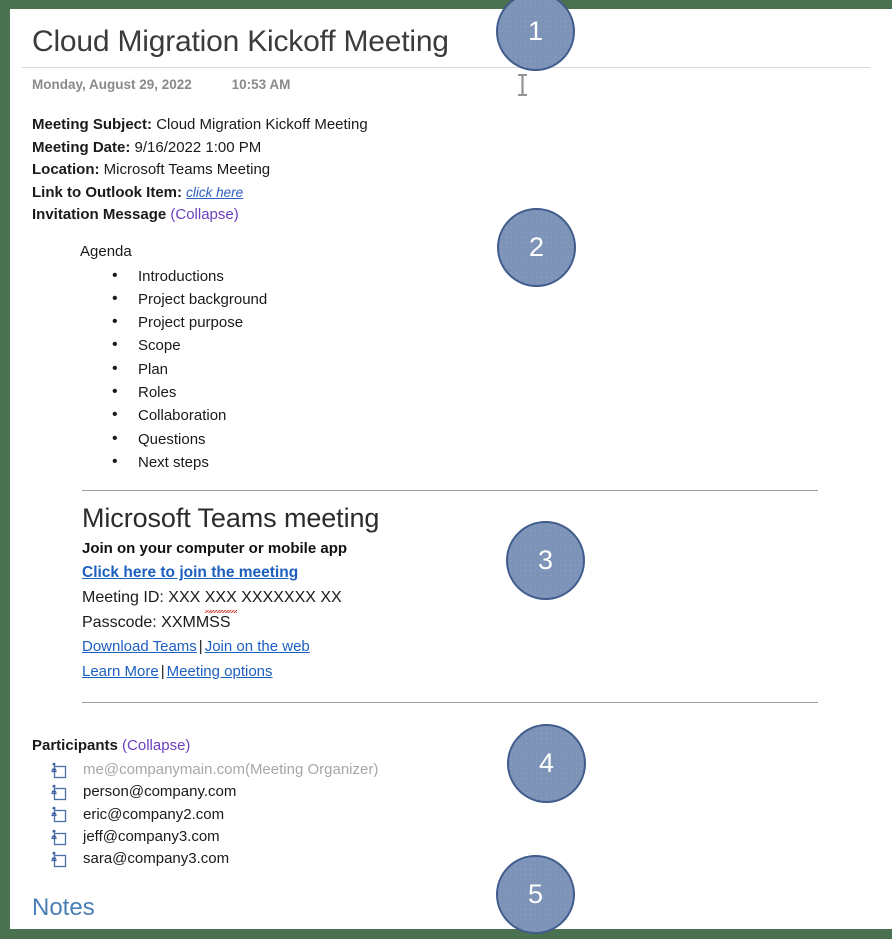  Describe the element at coordinates (154, 814) in the screenshot. I see `participant-email: eric@company2.com` at that location.